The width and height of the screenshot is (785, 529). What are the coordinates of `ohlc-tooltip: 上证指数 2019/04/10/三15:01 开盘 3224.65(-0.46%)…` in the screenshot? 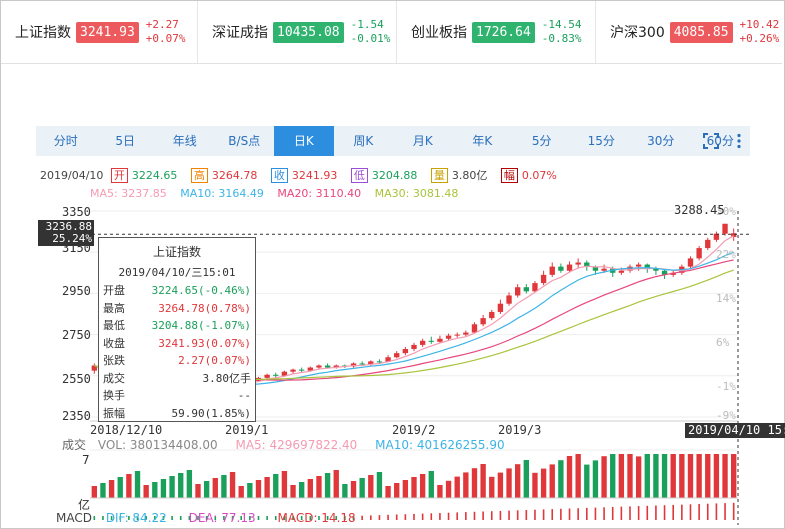 It's located at (177, 329).